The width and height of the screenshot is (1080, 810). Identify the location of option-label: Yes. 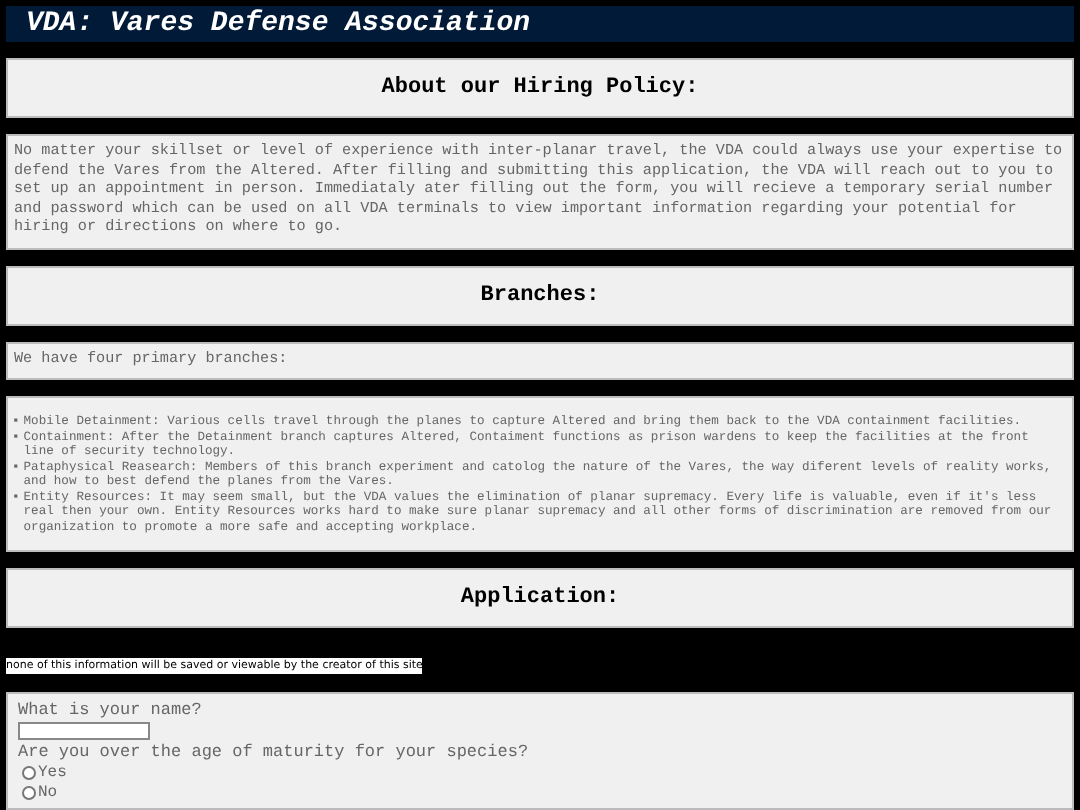
(52, 773).